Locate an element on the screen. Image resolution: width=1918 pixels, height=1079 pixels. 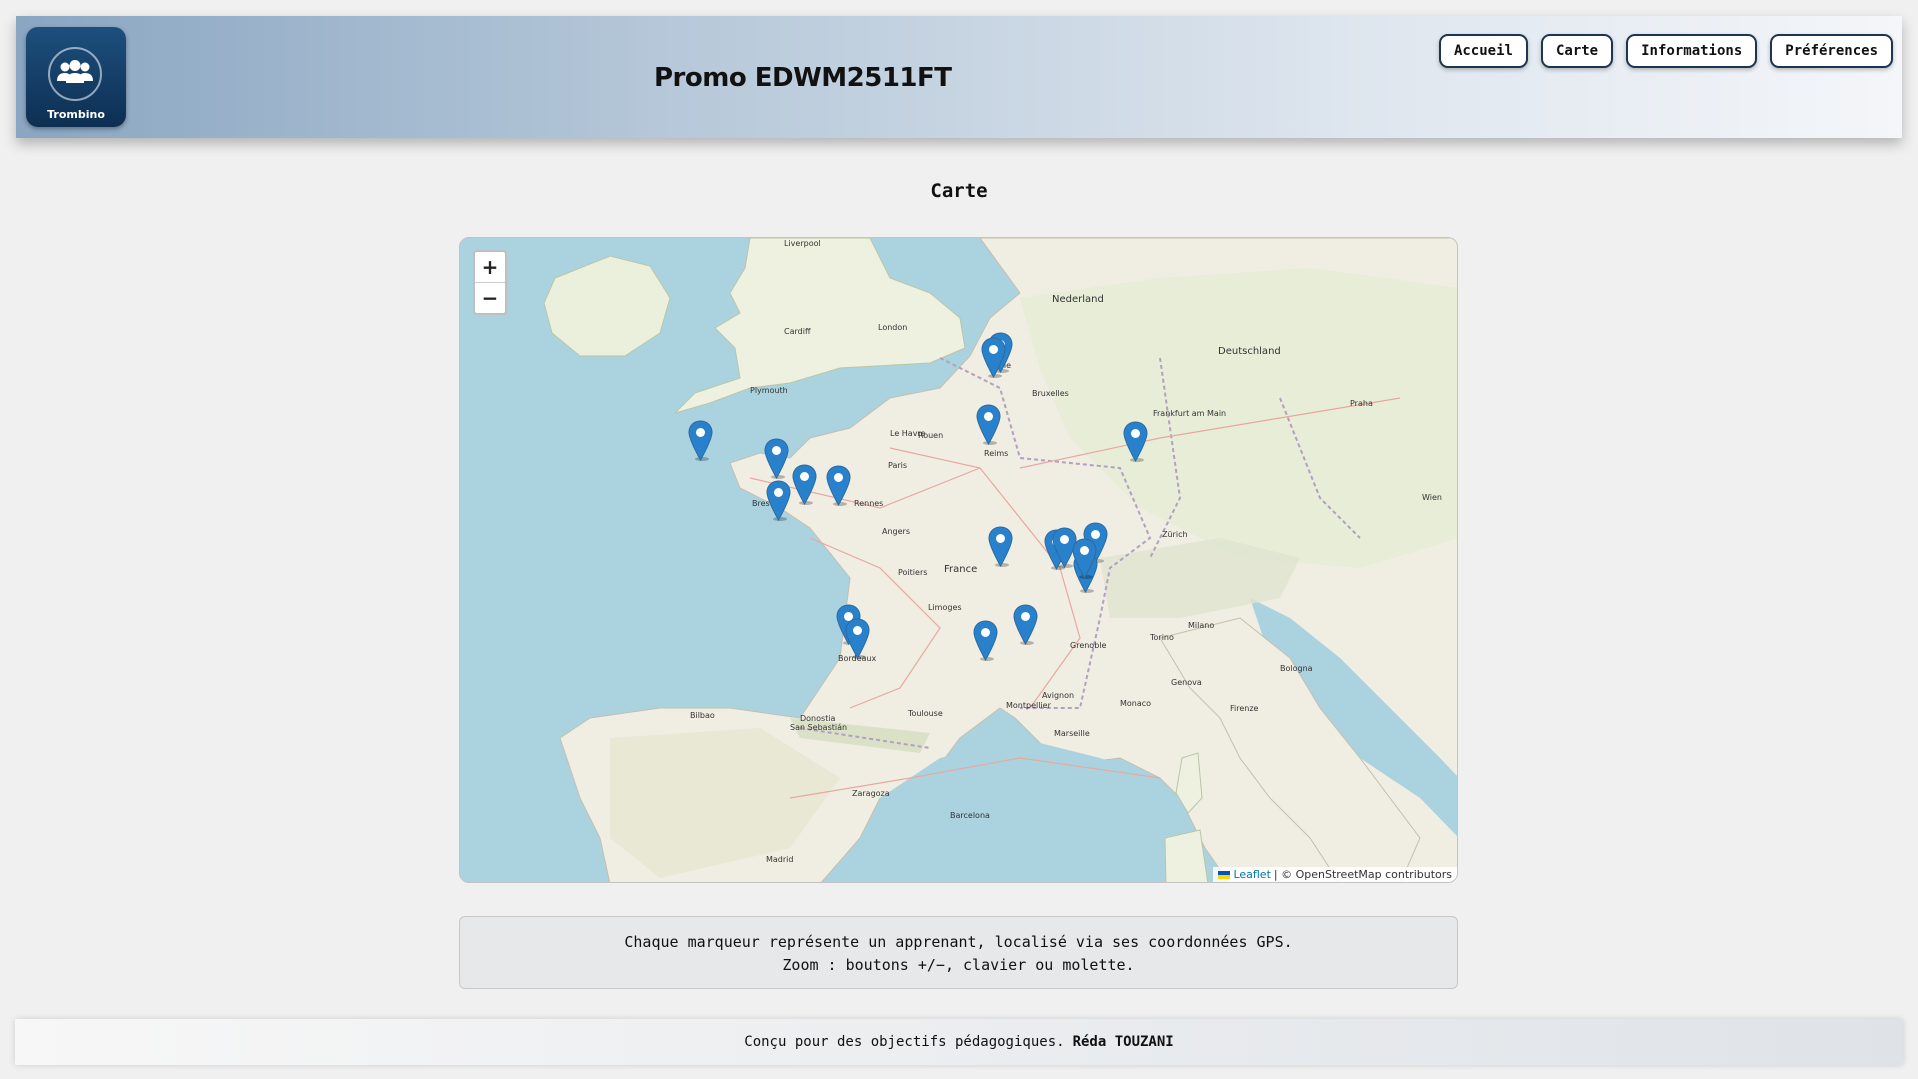
page-title: Promo EDWM2511FT is located at coordinates (803, 78).